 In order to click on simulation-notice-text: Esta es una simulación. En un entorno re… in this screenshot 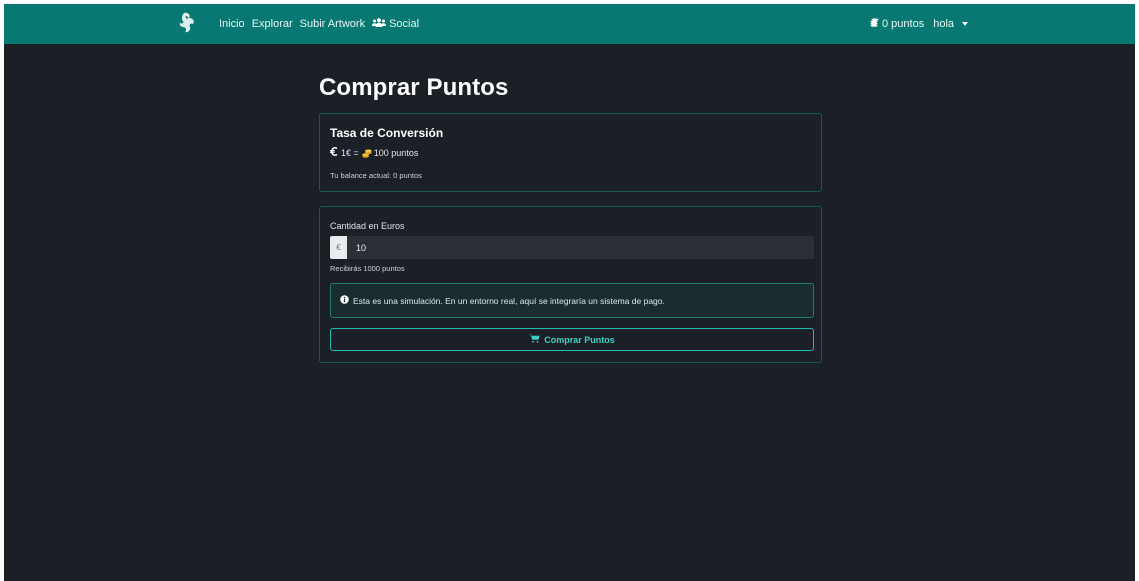, I will do `click(509, 300)`.